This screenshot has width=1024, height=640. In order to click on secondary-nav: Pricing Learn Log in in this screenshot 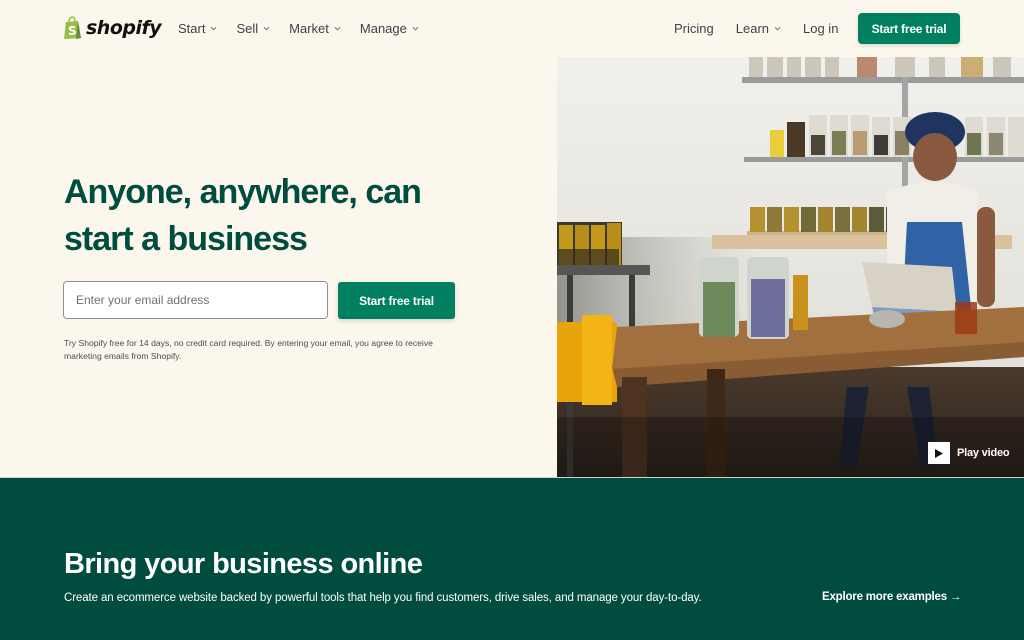, I will do `click(767, 28)`.